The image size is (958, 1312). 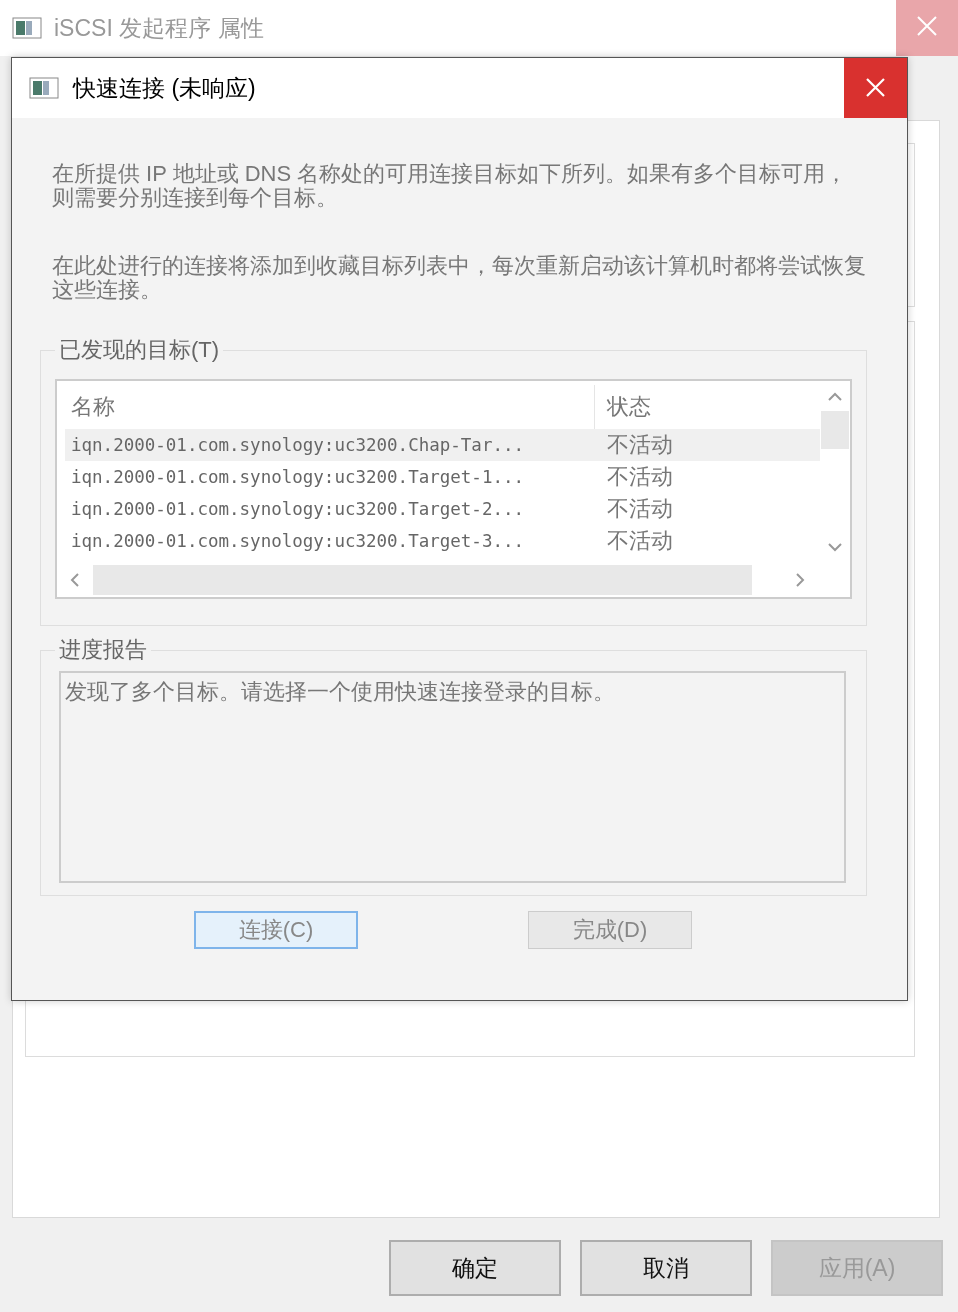 I want to click on dialog-button: 确定, so click(x=475, y=1268).